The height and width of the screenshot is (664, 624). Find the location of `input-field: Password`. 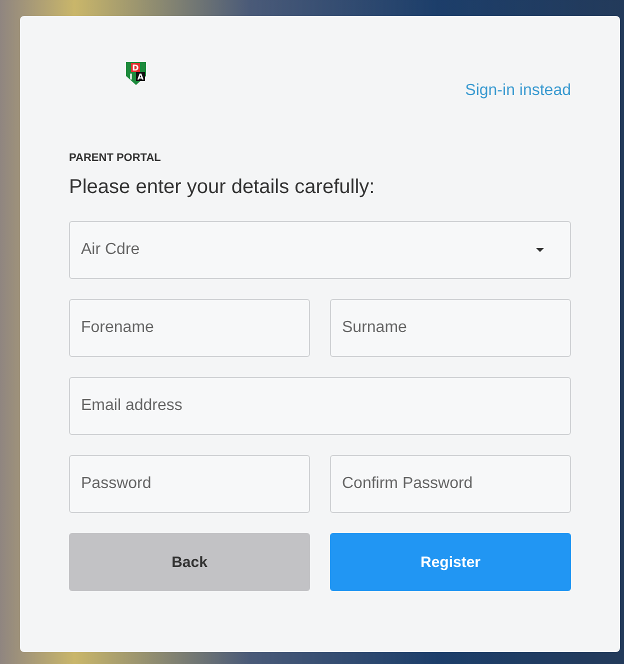

input-field: Password is located at coordinates (189, 484).